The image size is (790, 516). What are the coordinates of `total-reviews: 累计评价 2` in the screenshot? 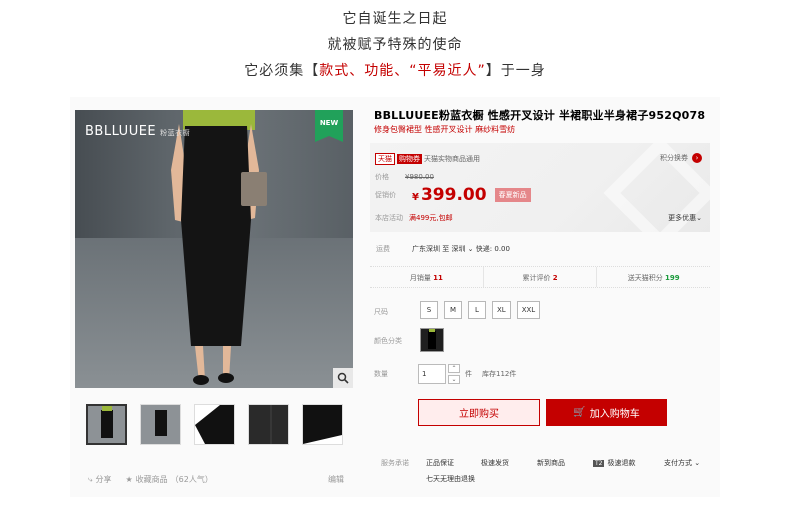 It's located at (539, 277).